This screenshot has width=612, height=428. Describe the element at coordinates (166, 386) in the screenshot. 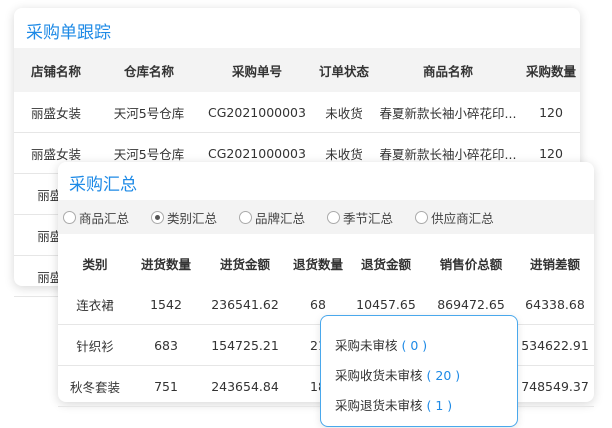

I see `cell-purchase-qty: 751` at that location.